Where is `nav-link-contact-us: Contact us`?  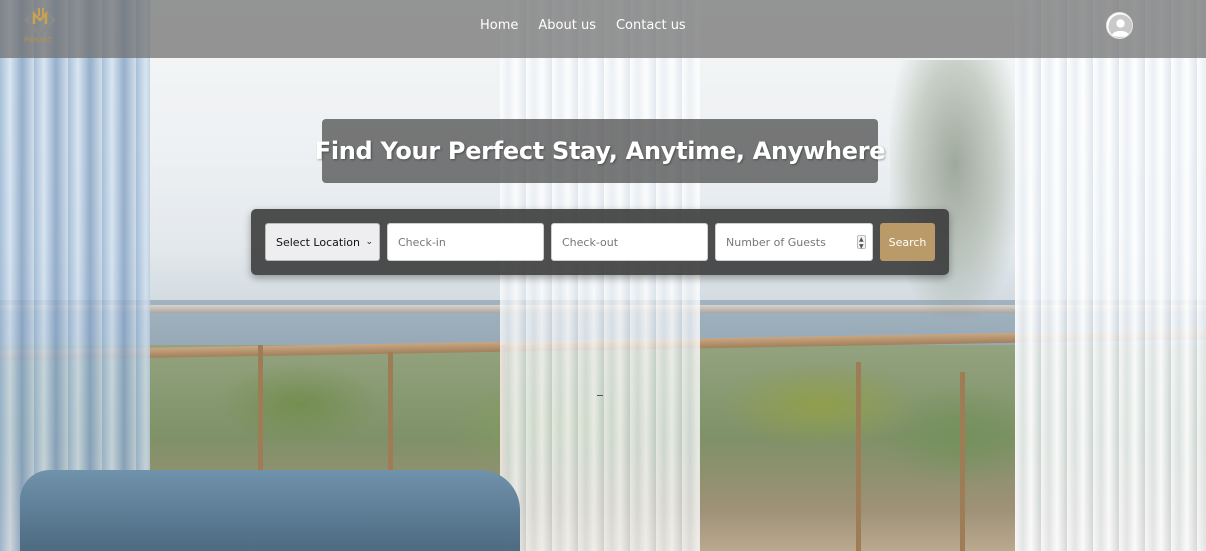 nav-link-contact-us: Contact us is located at coordinates (651, 25).